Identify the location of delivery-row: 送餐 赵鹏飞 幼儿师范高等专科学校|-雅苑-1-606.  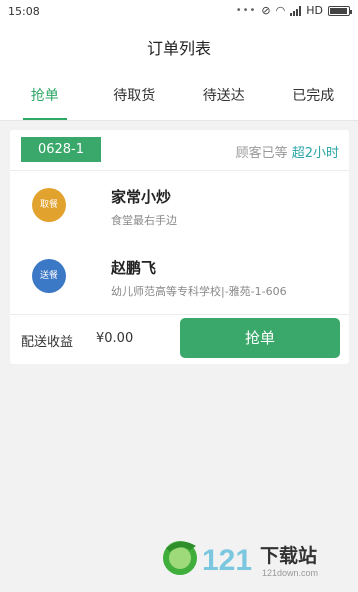
(179, 276).